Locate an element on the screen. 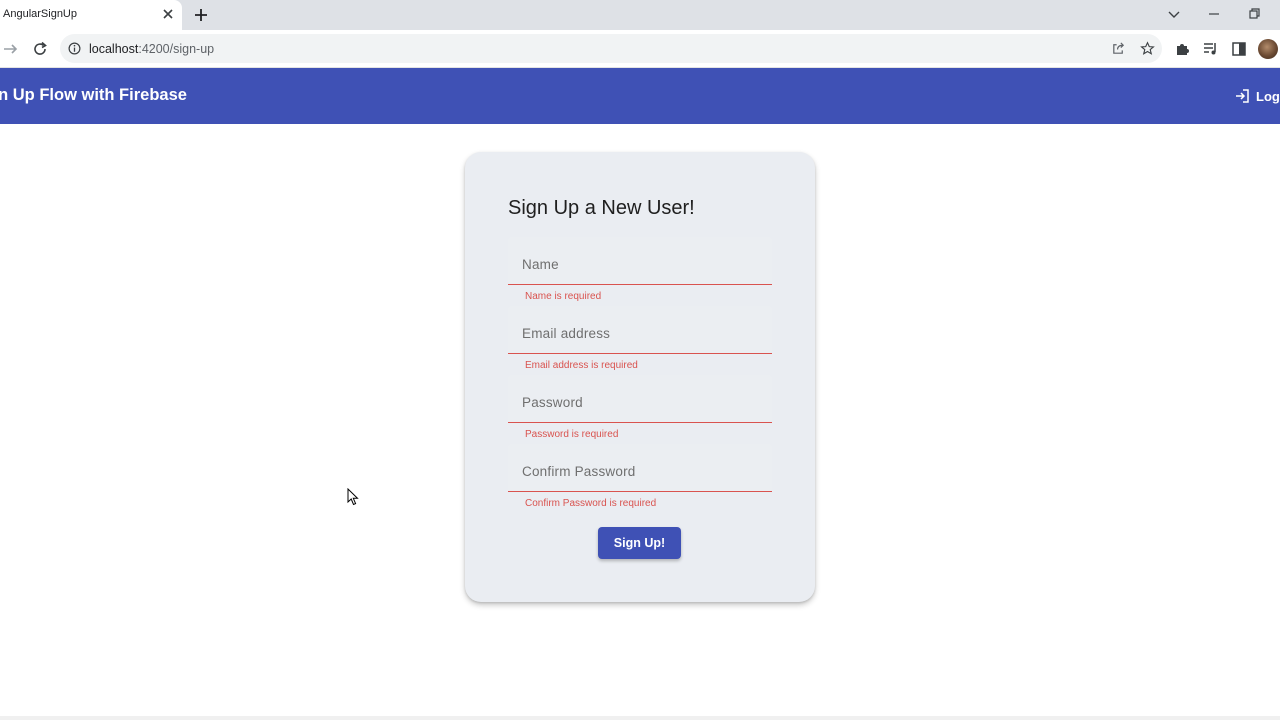 The width and height of the screenshot is (1280, 720). restore-icon is located at coordinates (1254, 14).